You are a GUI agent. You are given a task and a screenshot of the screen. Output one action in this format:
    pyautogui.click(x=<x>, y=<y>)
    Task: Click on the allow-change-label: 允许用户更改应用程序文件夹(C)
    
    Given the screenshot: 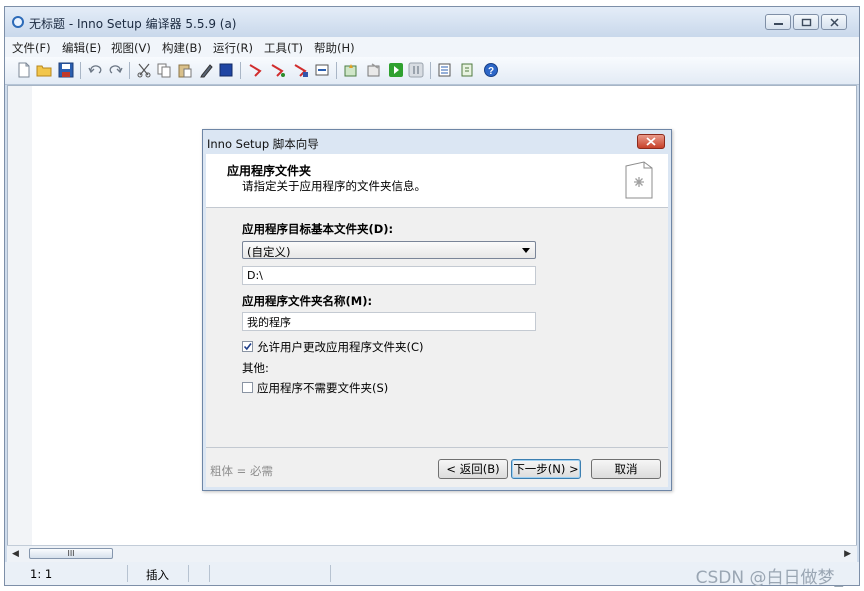 What is the action you would take?
    pyautogui.click(x=340, y=347)
    